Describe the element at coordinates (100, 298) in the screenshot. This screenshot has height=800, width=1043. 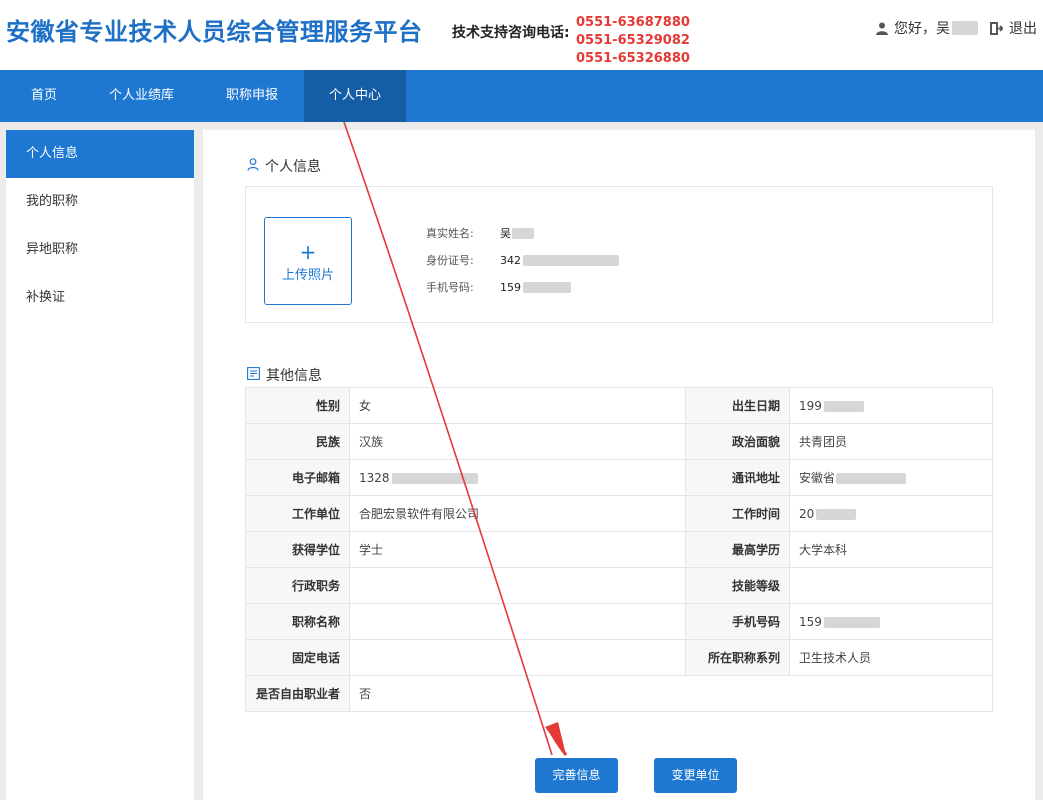
I see `sidebar-item-reissue-certificate: 补换证` at that location.